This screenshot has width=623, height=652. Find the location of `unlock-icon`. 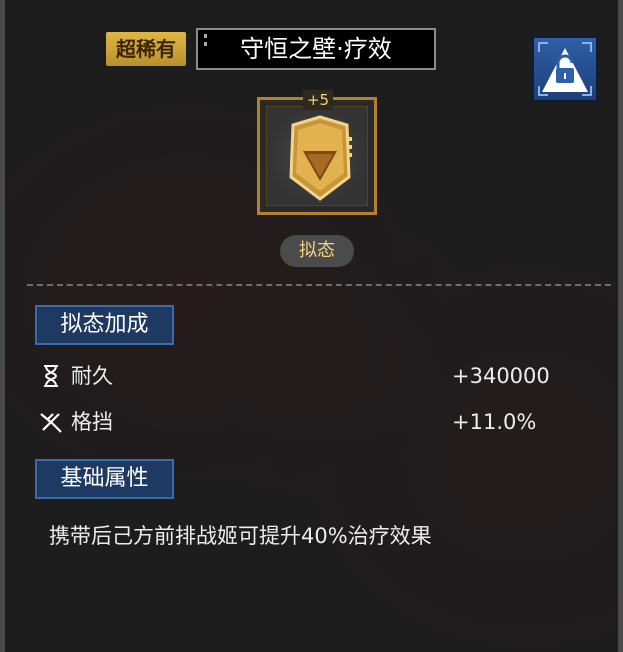

unlock-icon is located at coordinates (565, 70).